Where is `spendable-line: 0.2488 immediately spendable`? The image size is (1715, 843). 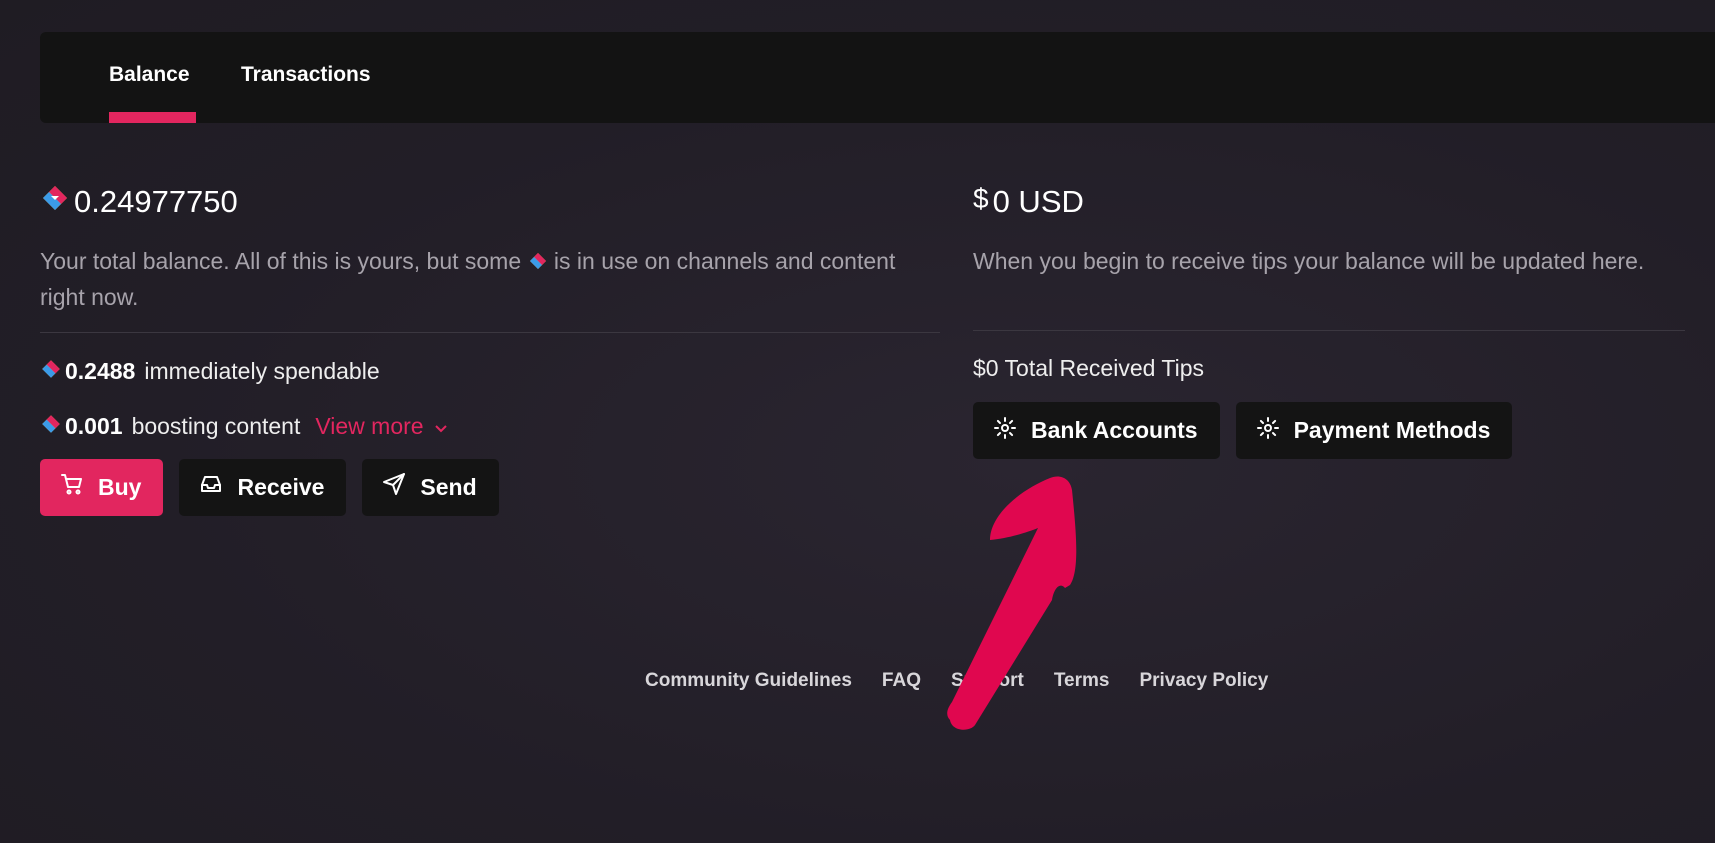
spendable-line: 0.2488 immediately spendable is located at coordinates (490, 372).